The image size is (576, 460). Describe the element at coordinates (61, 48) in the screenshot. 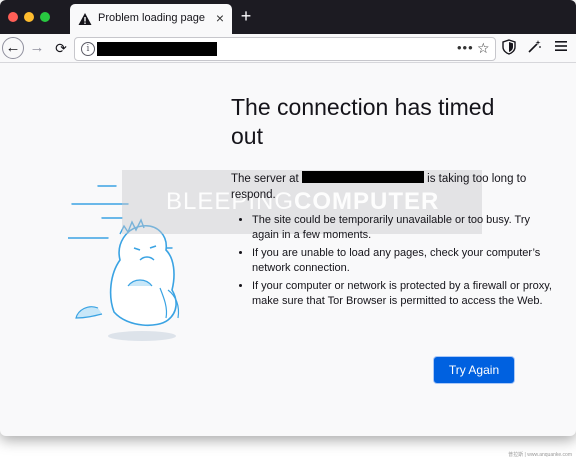

I see `reload-icon: ⟳` at that location.